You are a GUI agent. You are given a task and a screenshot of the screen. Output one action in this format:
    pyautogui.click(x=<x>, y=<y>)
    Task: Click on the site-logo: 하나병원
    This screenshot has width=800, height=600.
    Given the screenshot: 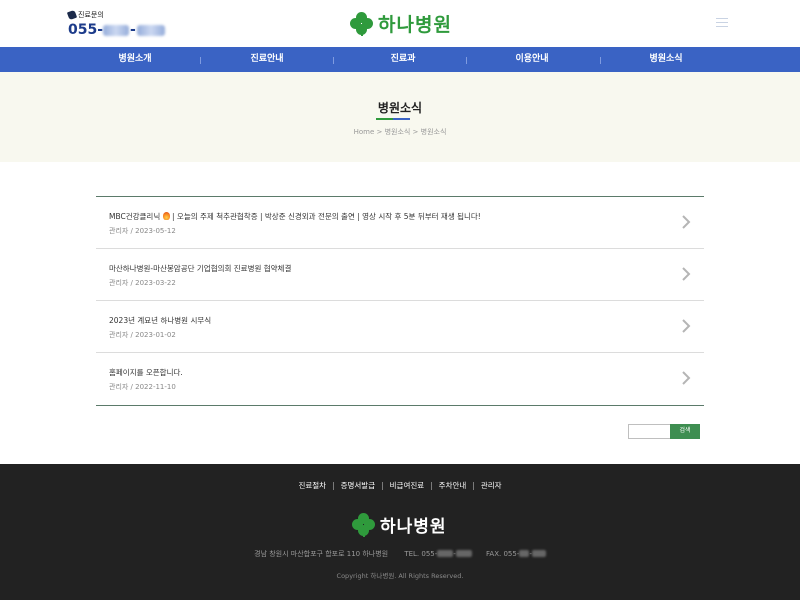 What is the action you would take?
    pyautogui.click(x=401, y=23)
    